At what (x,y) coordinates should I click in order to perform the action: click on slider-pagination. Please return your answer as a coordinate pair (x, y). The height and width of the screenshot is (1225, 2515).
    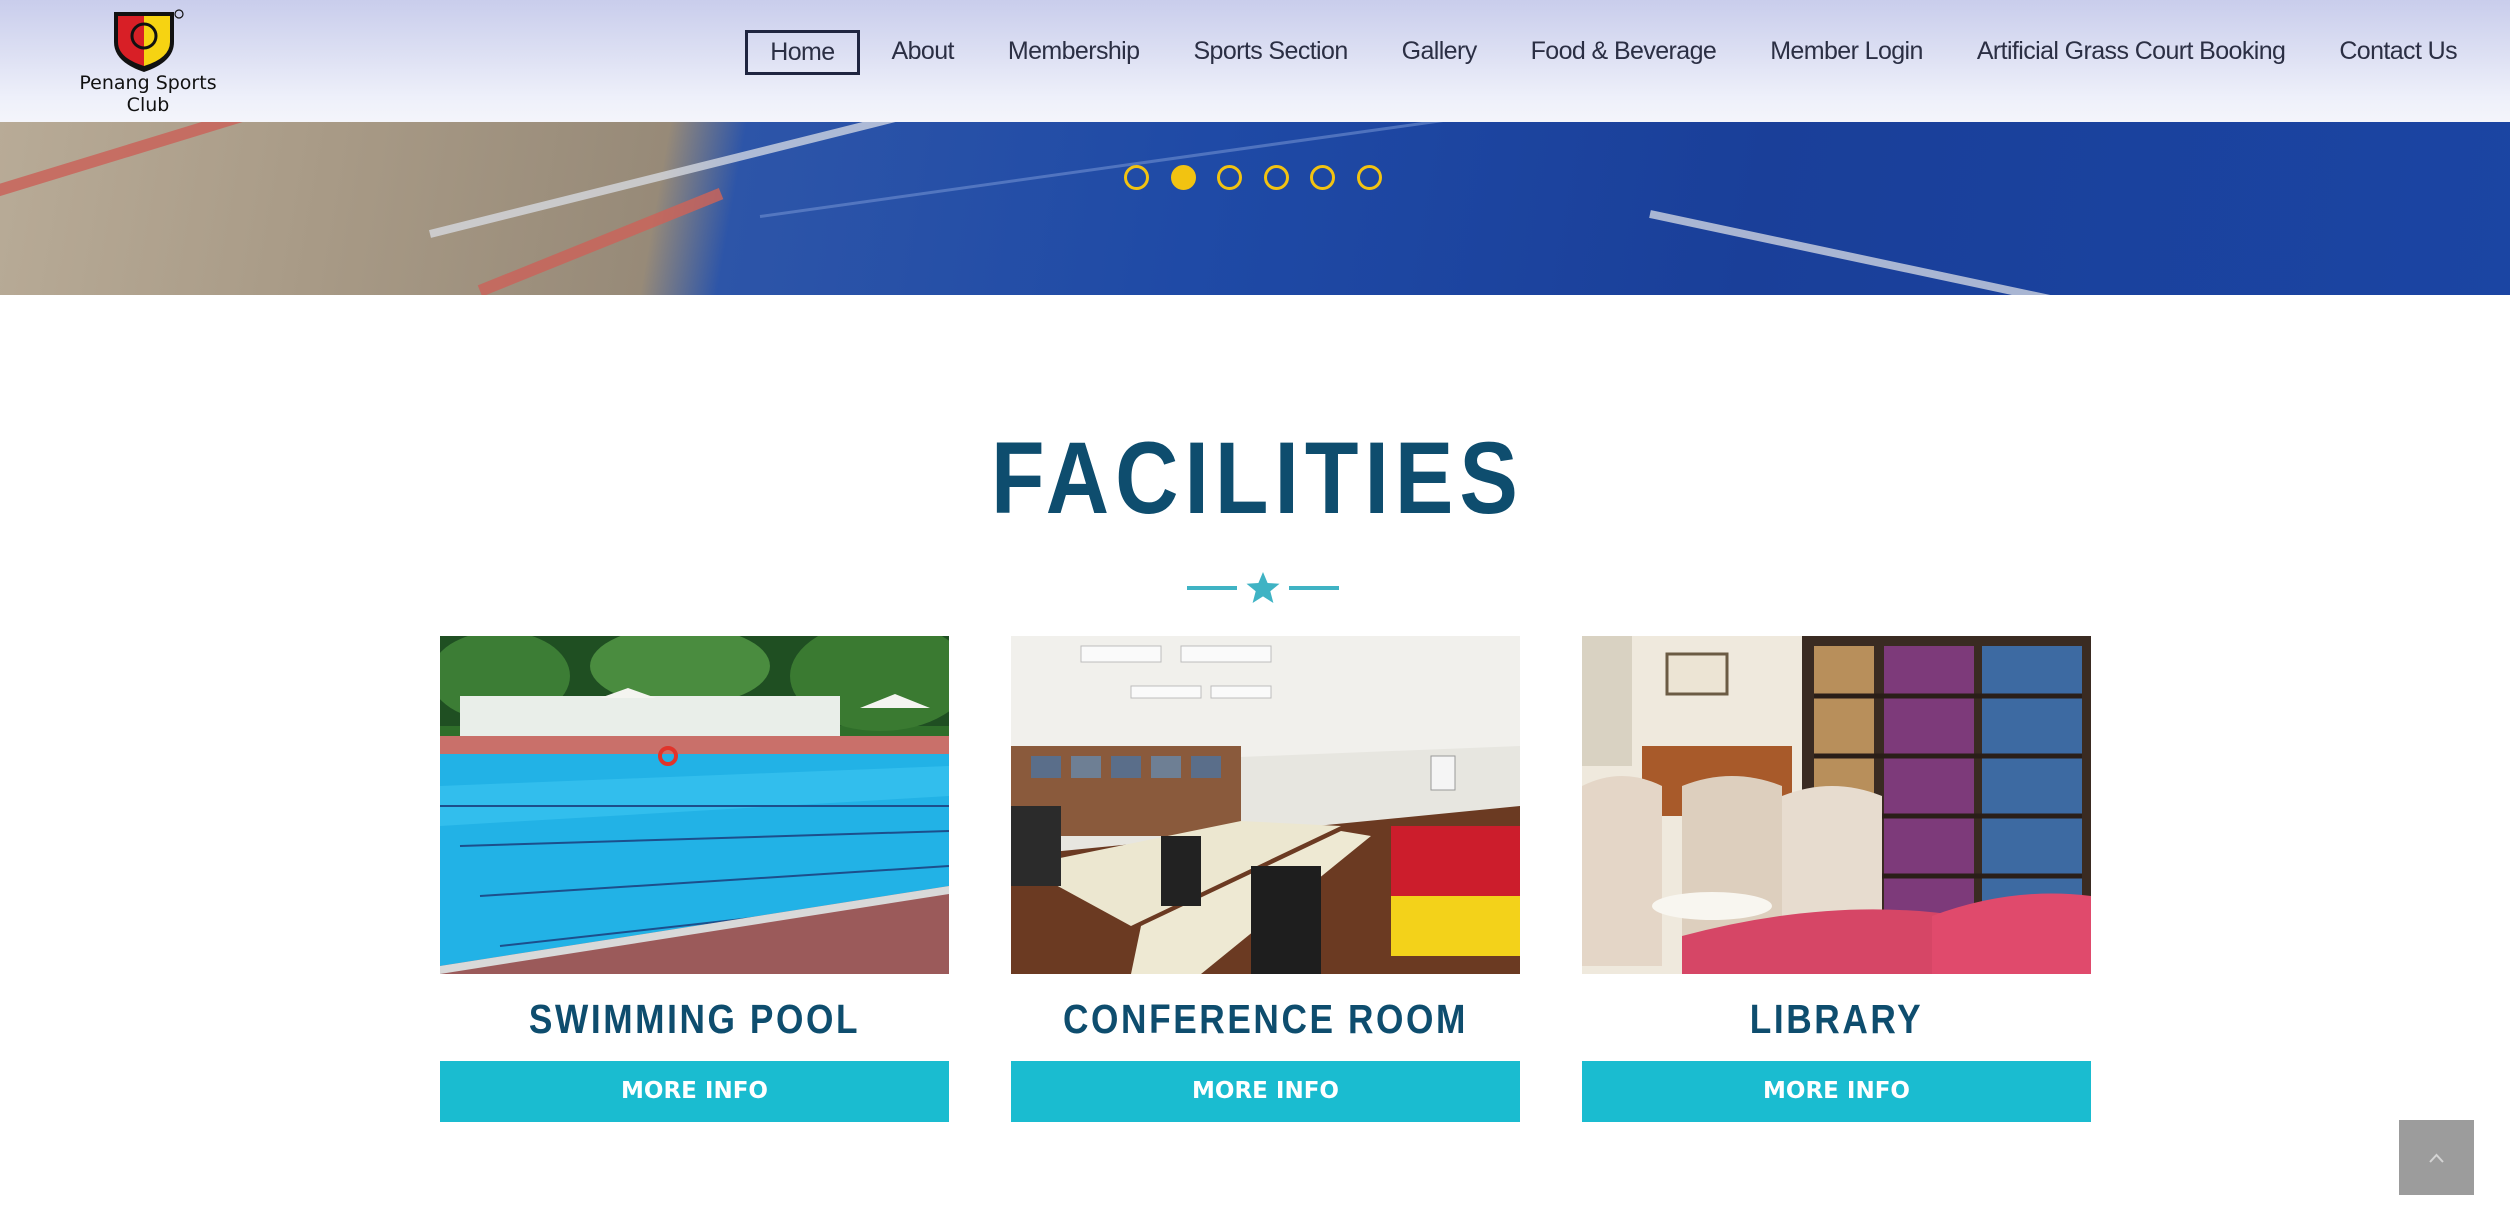
    Looking at the image, I should click on (1263, 177).